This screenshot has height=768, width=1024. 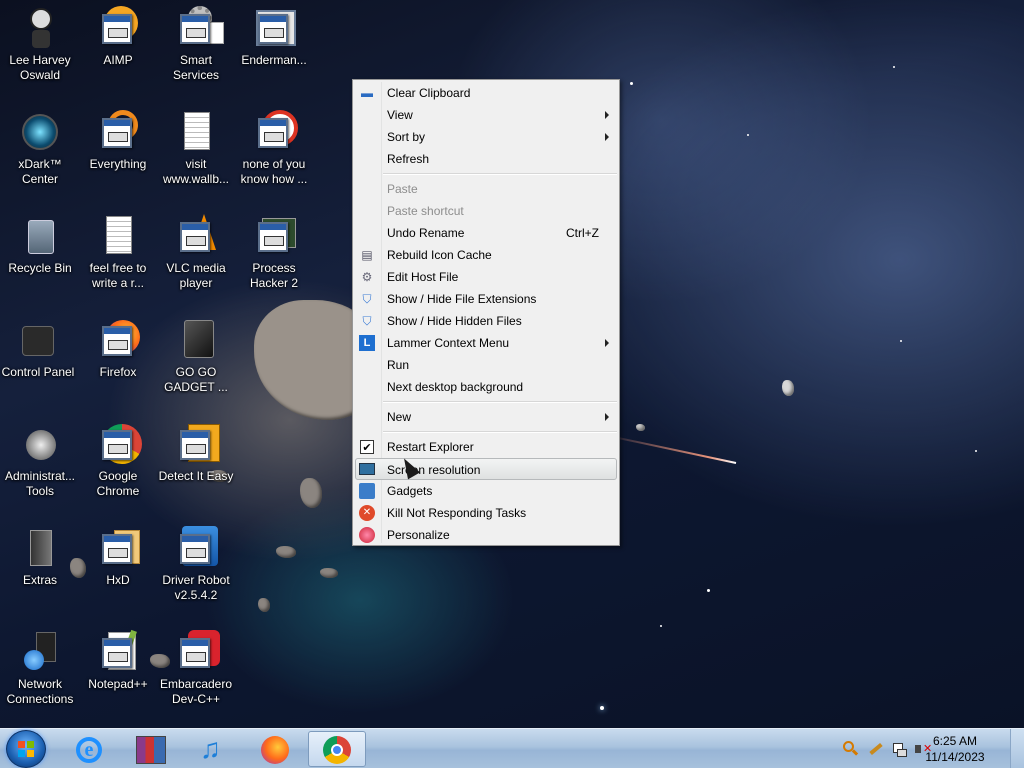 I want to click on notepadpp-icon, so click(x=118, y=651).